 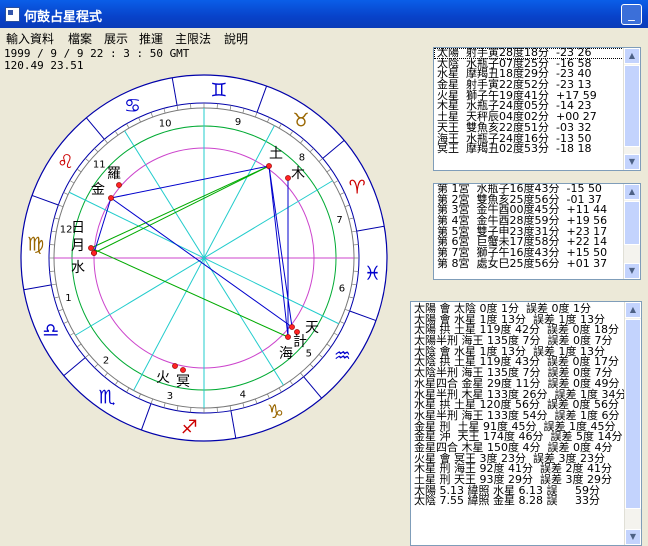 I want to click on planet-label-jupiter: 木, so click(x=298, y=174).